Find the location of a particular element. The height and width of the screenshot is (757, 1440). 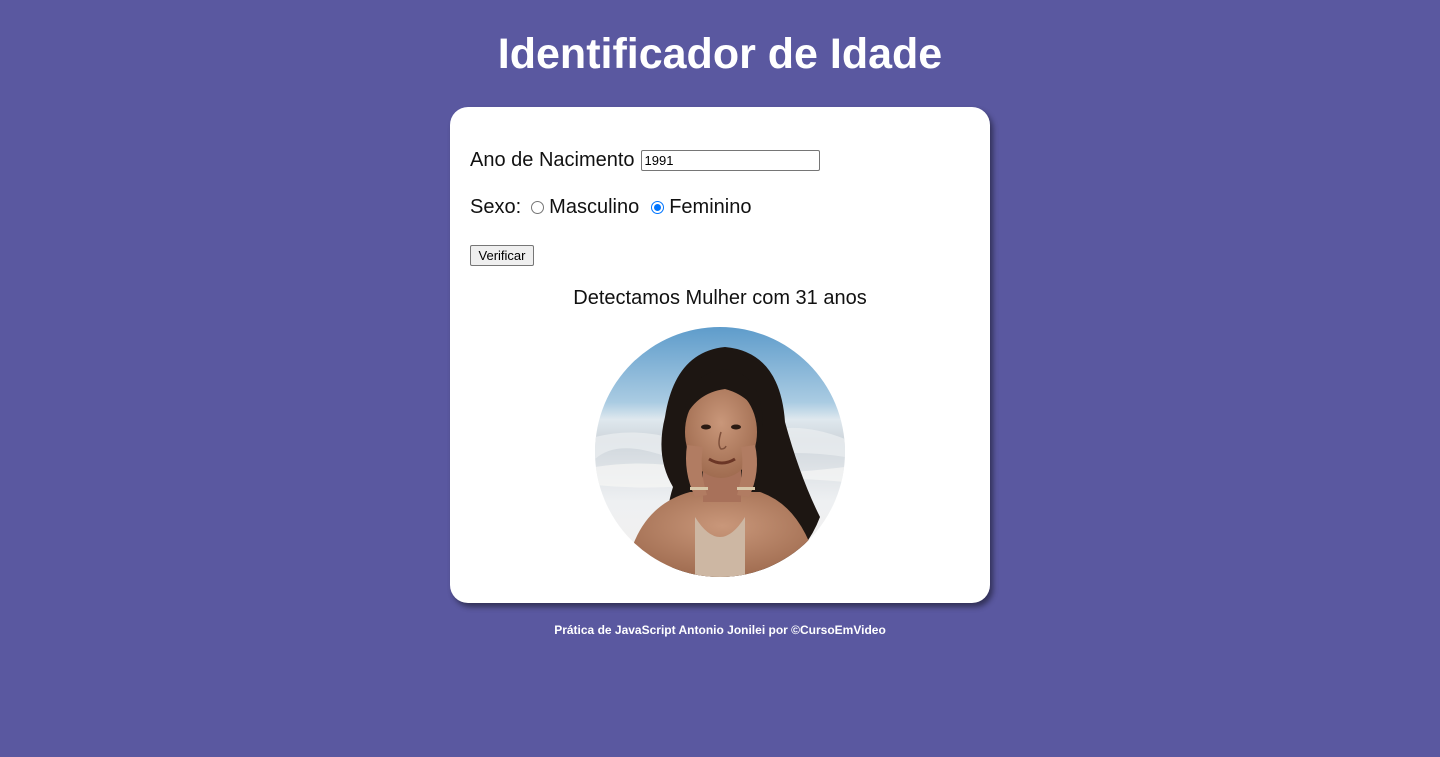

verify-button: Verificar is located at coordinates (502, 255).